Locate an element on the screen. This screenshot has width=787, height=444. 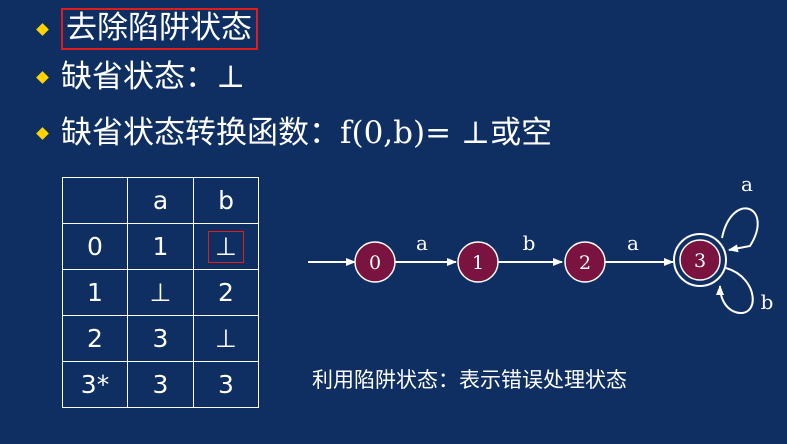
highlight-box: ⊥ is located at coordinates (226, 246).